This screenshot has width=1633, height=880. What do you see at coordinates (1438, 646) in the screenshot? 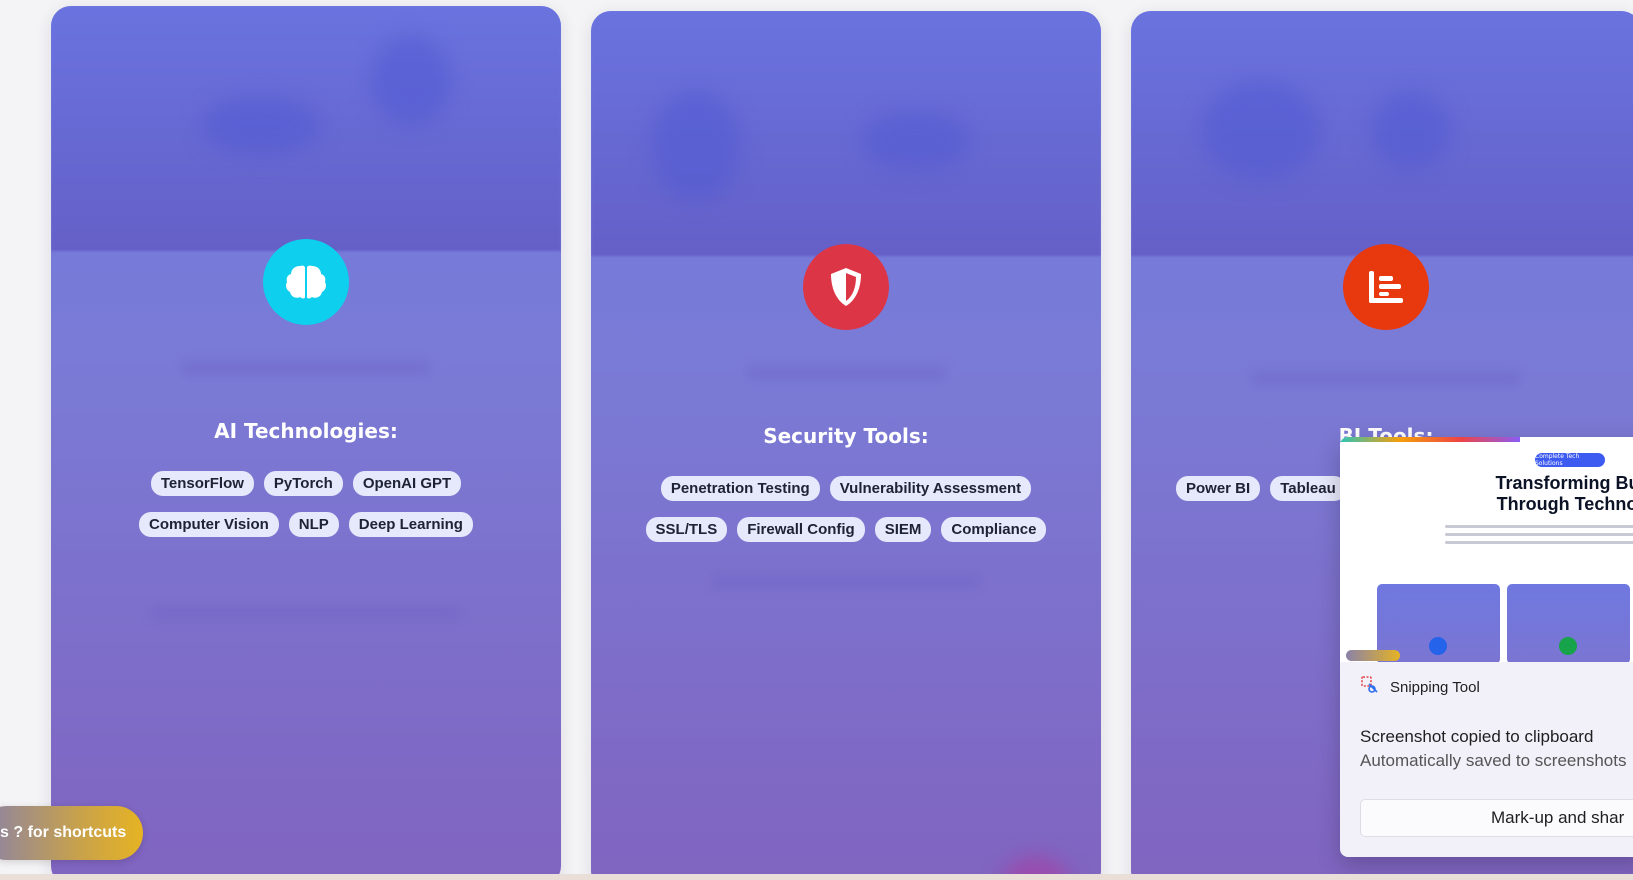
I see `code-icon` at bounding box center [1438, 646].